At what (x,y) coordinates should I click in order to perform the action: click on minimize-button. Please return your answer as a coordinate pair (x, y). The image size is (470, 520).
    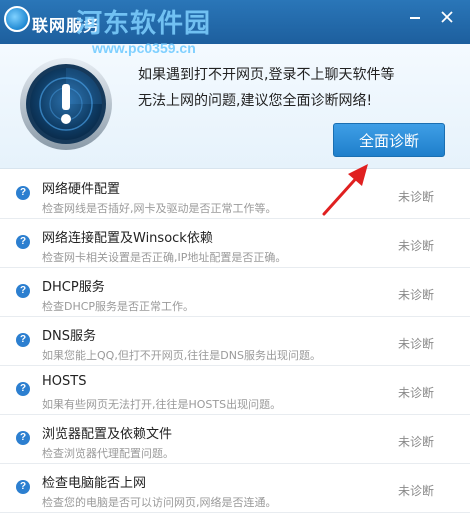
    Looking at the image, I should click on (415, 17).